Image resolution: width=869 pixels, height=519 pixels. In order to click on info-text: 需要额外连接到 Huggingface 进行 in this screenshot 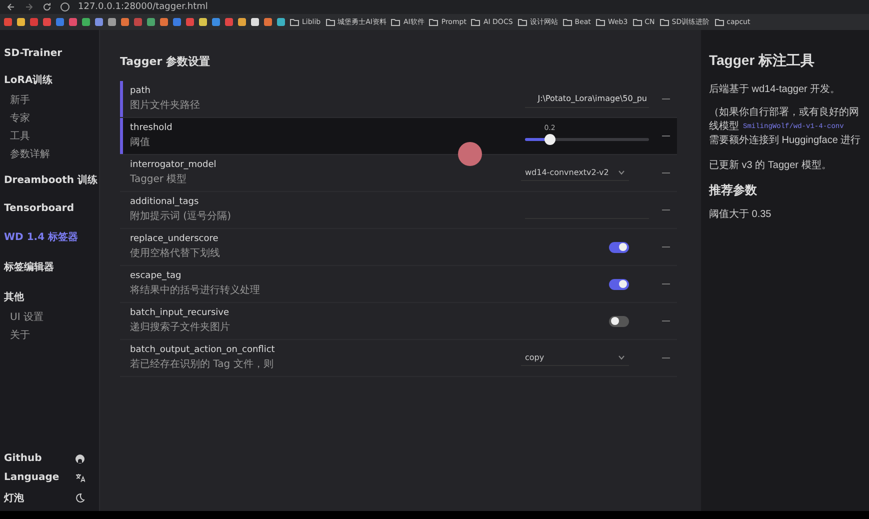, I will do `click(785, 141)`.